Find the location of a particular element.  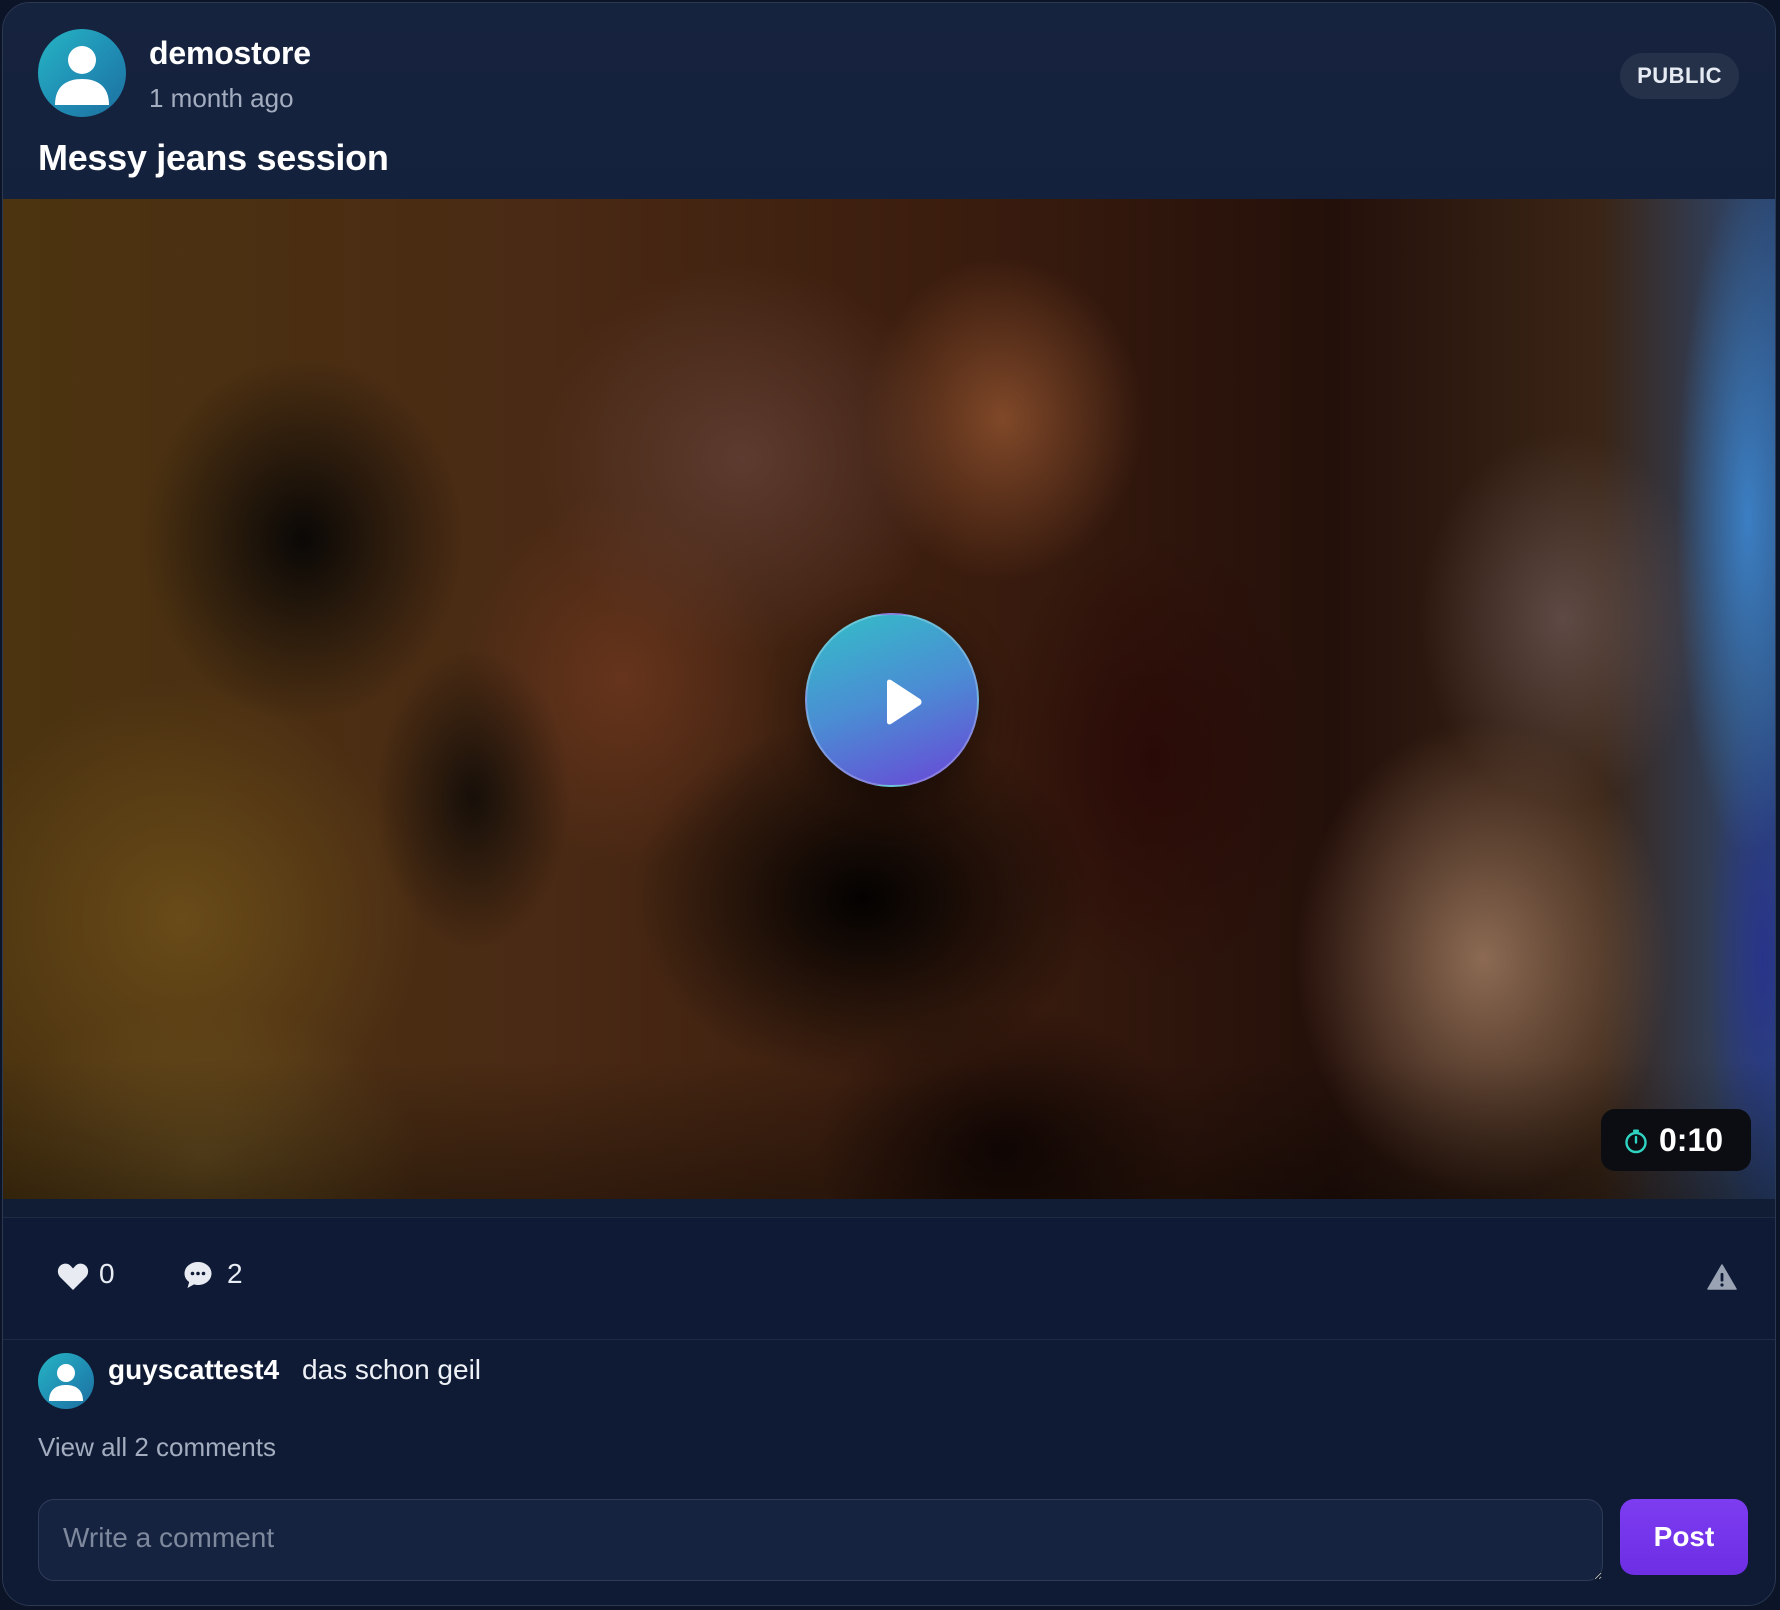

duration-text: 0:10 is located at coordinates (1691, 1140).